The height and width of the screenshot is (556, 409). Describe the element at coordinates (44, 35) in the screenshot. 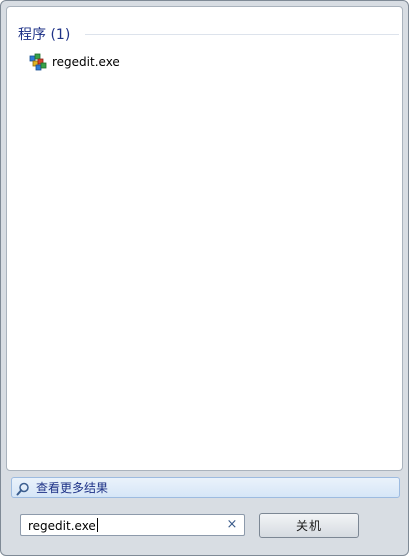

I see `results-group-header: 程序 (1)` at that location.